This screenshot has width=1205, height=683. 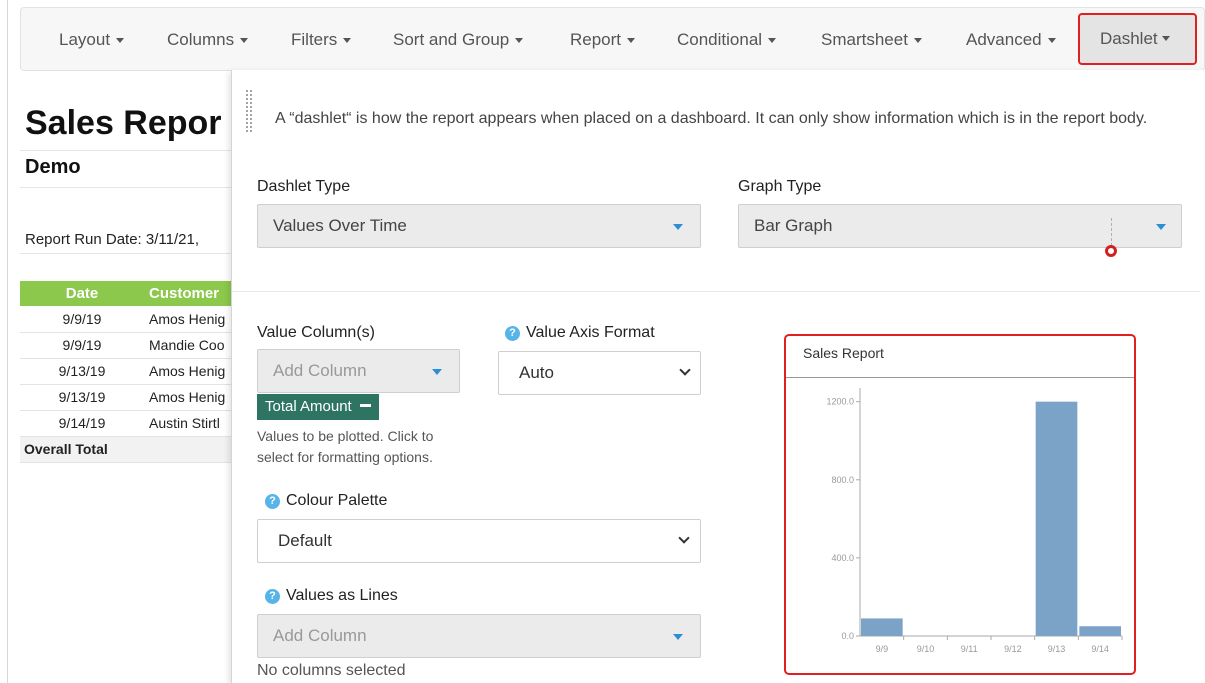 What do you see at coordinates (331, 670) in the screenshot?
I see `values-as-lines-hint: No columns selected` at bounding box center [331, 670].